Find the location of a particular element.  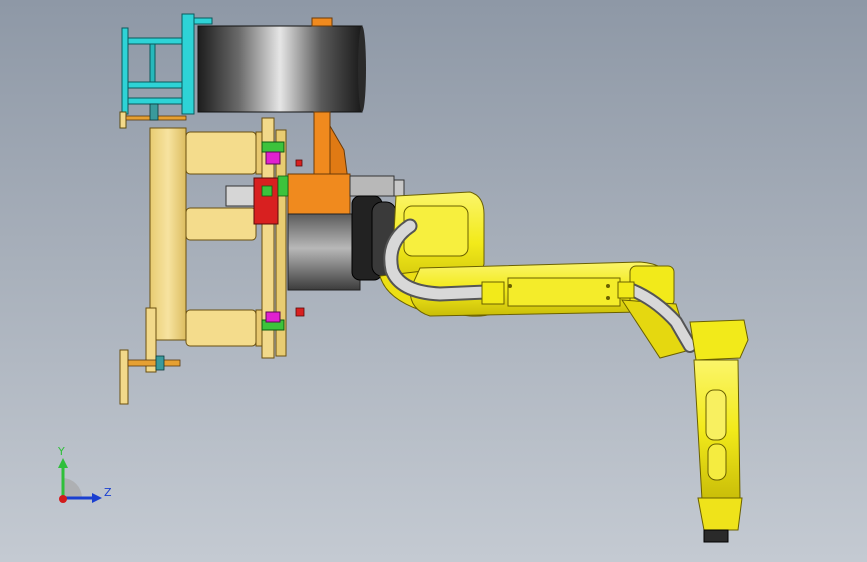

axis-triad: Y Z is located at coordinates (84, 474).